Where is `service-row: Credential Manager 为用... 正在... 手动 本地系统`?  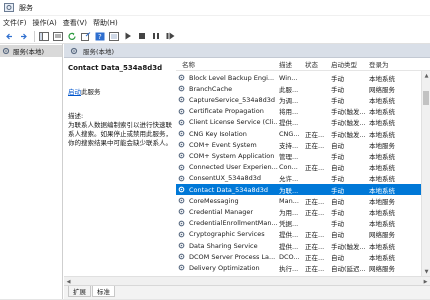 service-row: Credential Manager 为用... 正在... 手动 本地系统 is located at coordinates (303, 211).